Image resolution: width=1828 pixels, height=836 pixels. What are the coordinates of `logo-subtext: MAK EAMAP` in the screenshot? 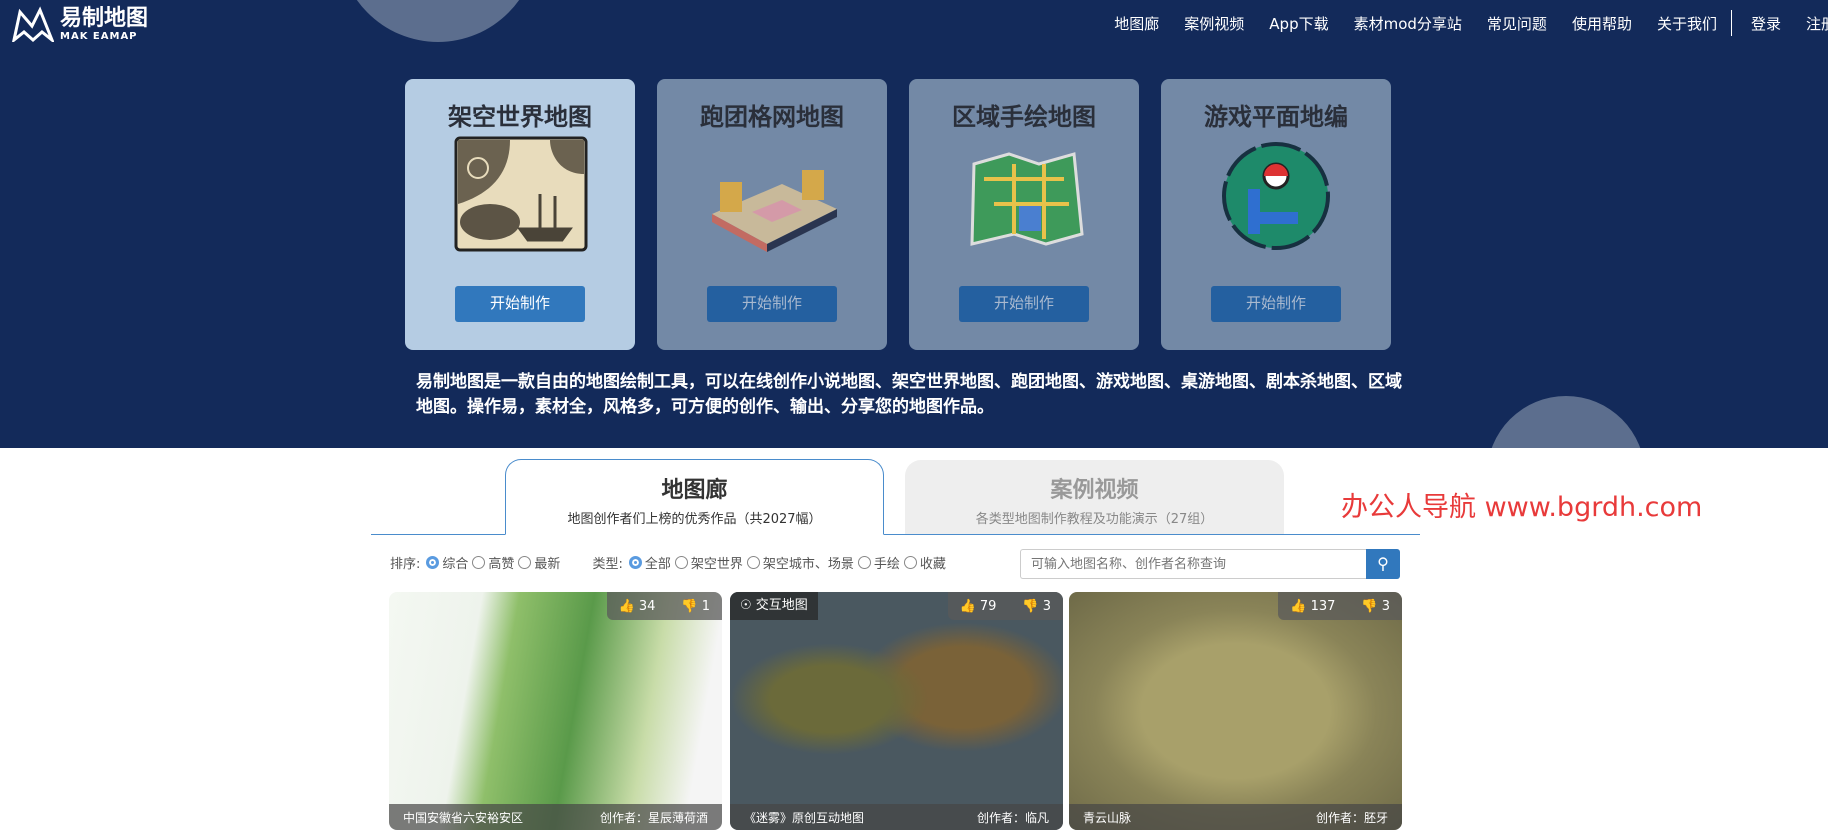 It's located at (99, 36).